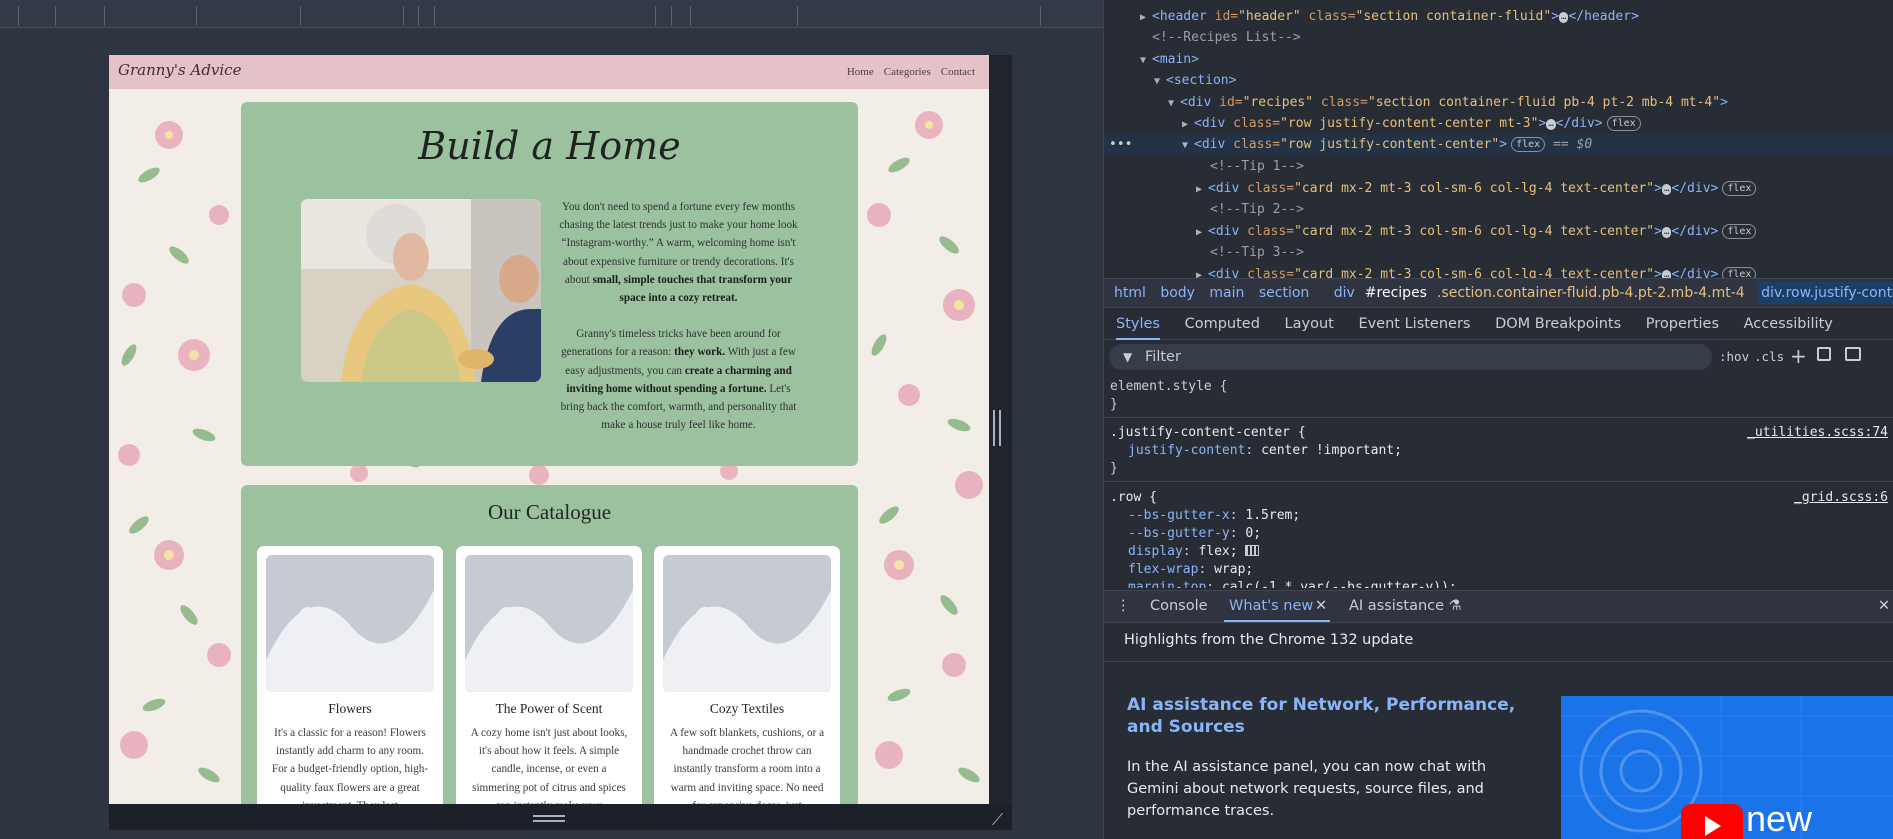 This screenshot has width=1893, height=839. Describe the element at coordinates (1824, 354) in the screenshot. I see `rendering-emulation-icon` at that location.